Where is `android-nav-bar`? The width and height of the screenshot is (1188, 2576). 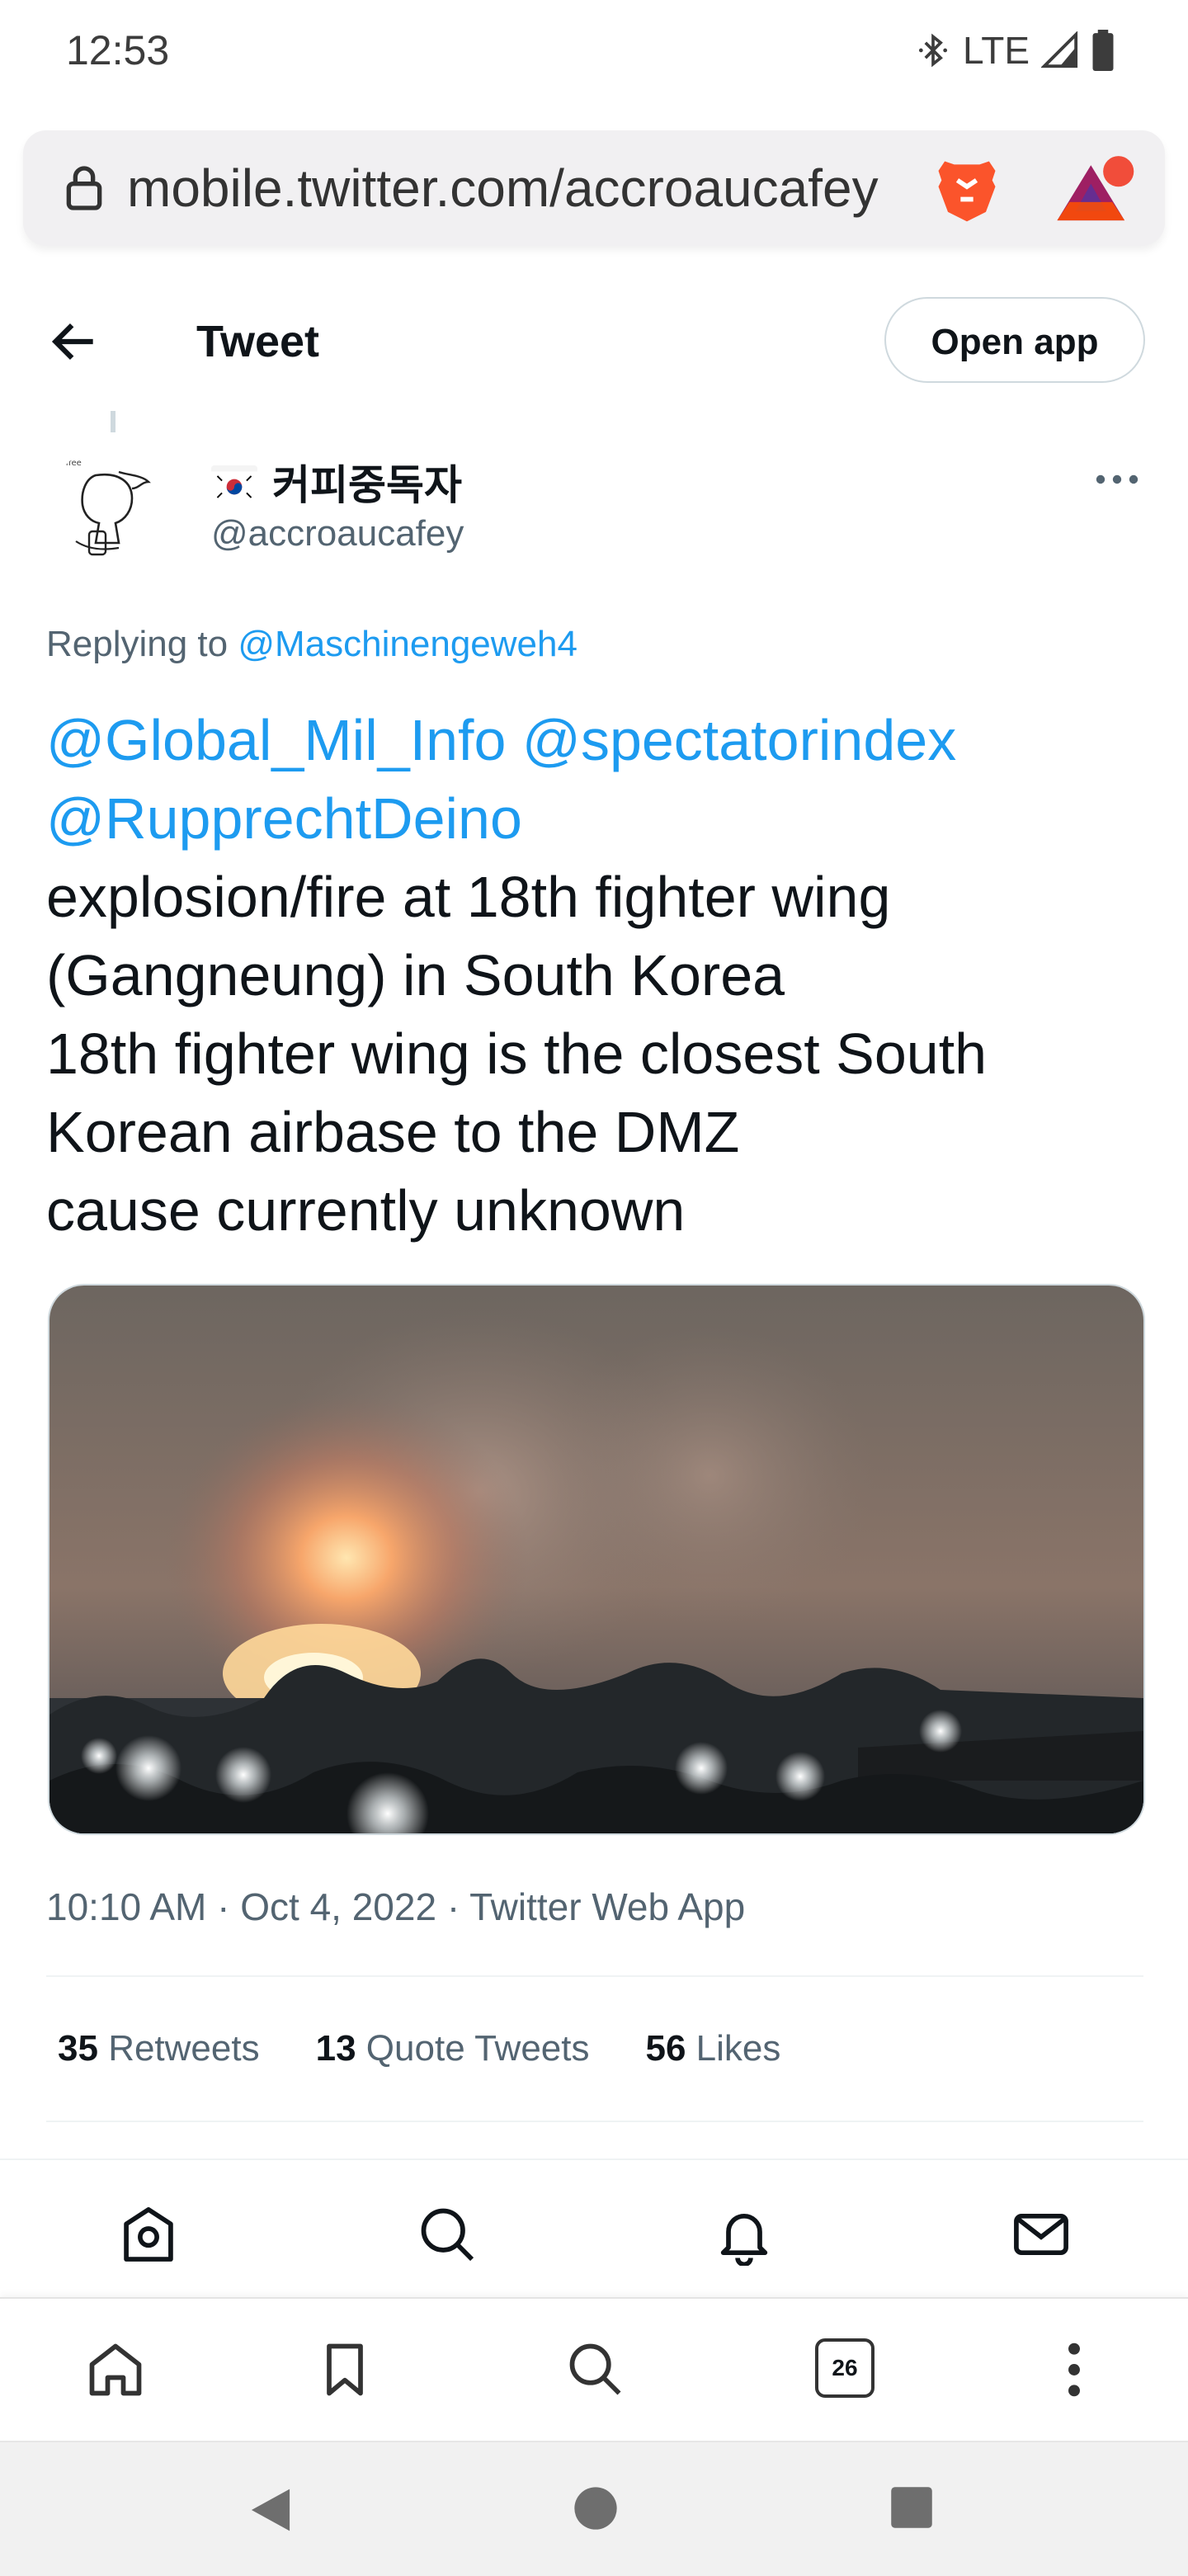
android-nav-bar is located at coordinates (594, 2508).